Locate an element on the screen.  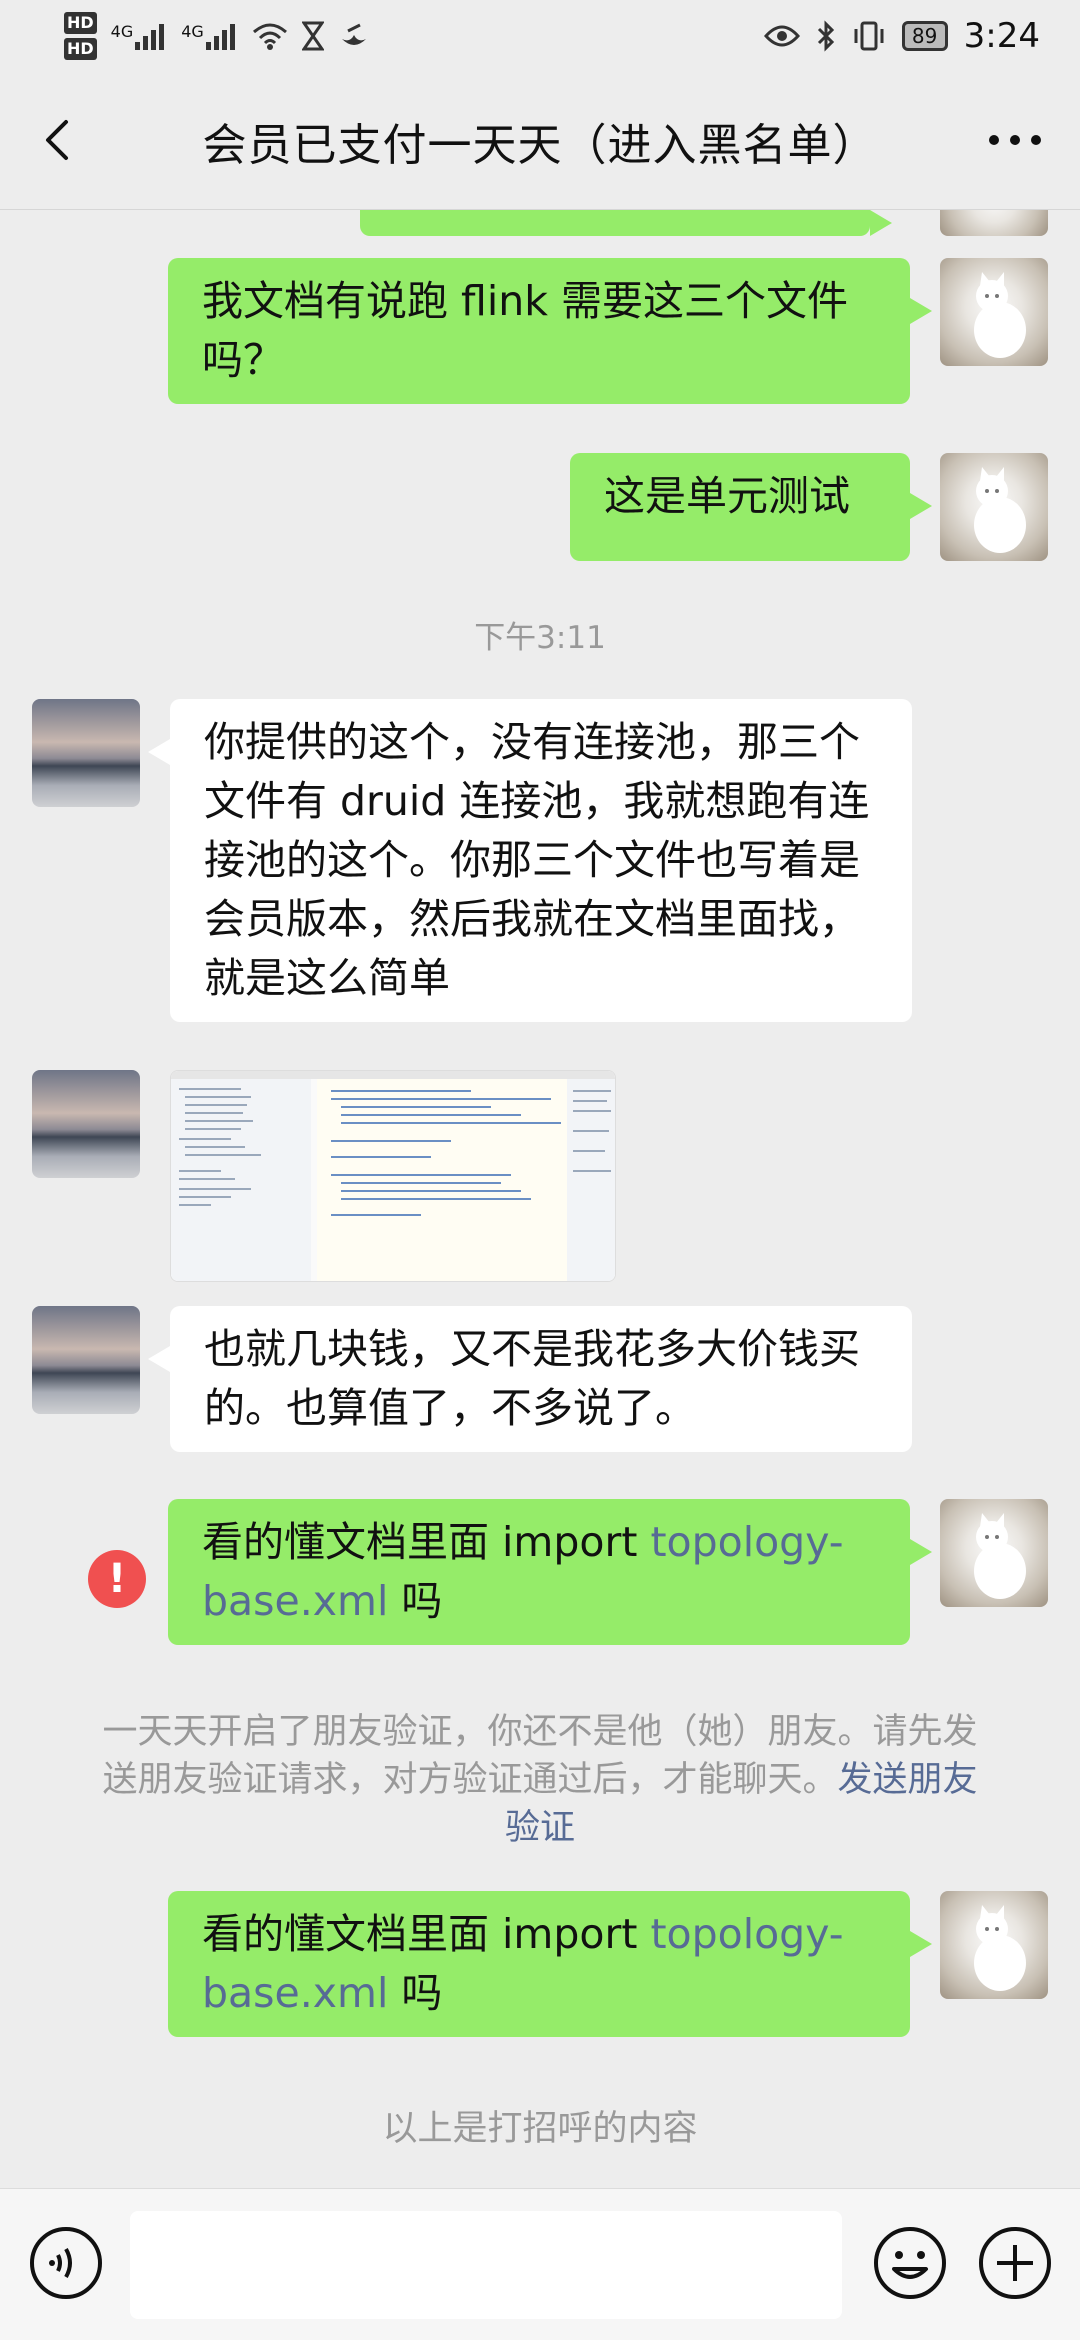
hd-indicator: HD HD is located at coordinates (80, 36).